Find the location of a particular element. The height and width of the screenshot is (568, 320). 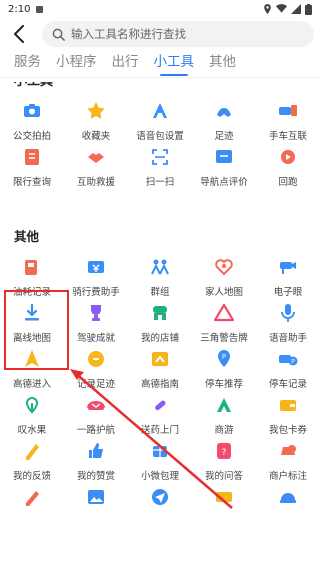

tool-item-car-phone: 手车互联 is located at coordinates (288, 123).